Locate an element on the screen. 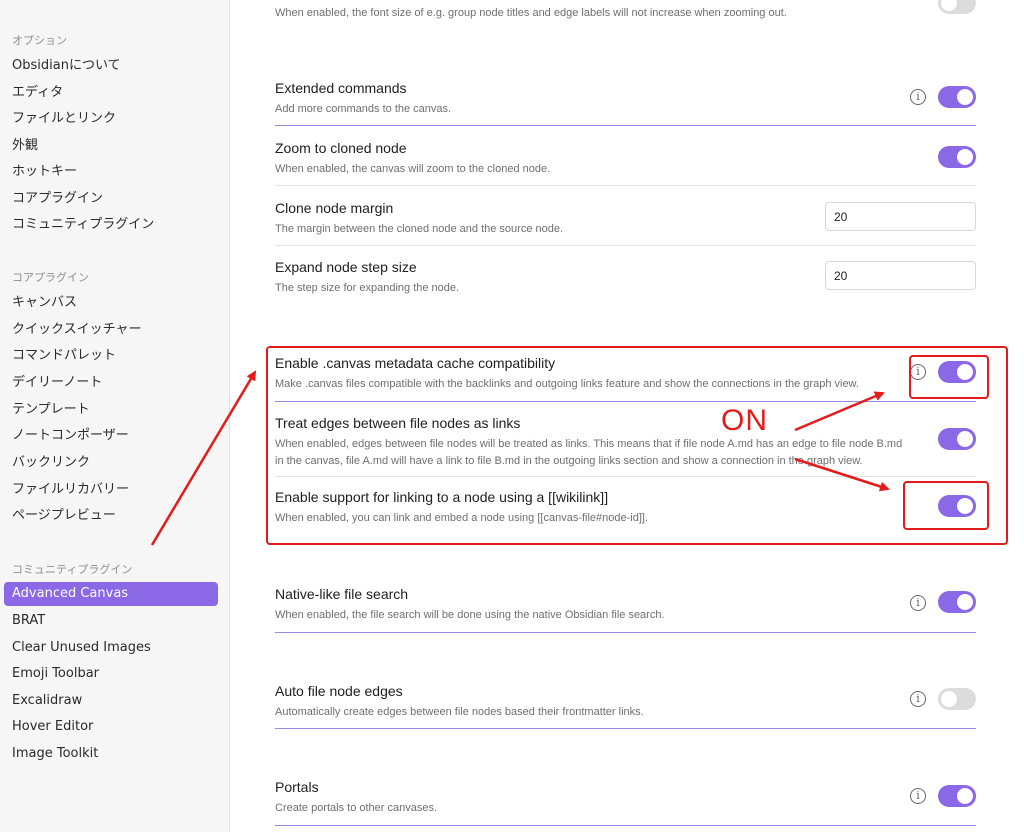  extended-commands-toggle is located at coordinates (957, 97).